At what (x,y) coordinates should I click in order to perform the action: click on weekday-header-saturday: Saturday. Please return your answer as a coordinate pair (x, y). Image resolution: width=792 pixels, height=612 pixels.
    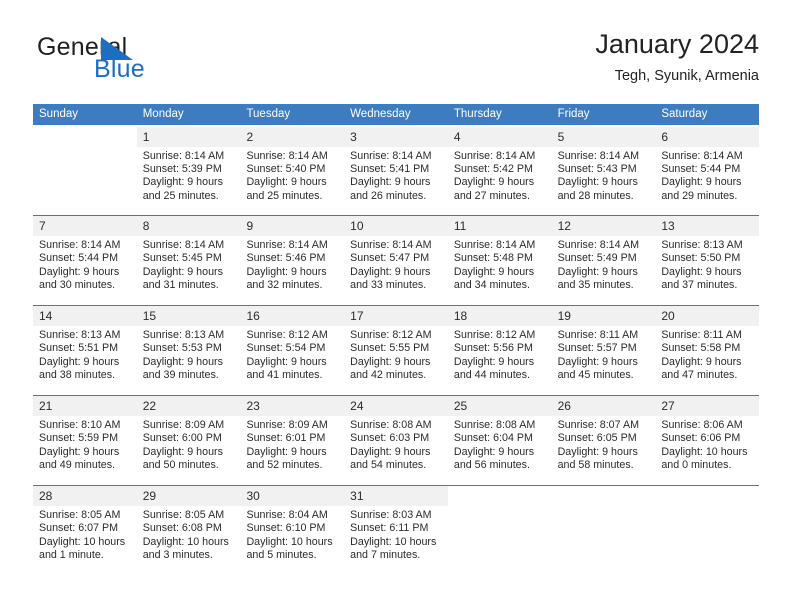
    Looking at the image, I should click on (684, 114).